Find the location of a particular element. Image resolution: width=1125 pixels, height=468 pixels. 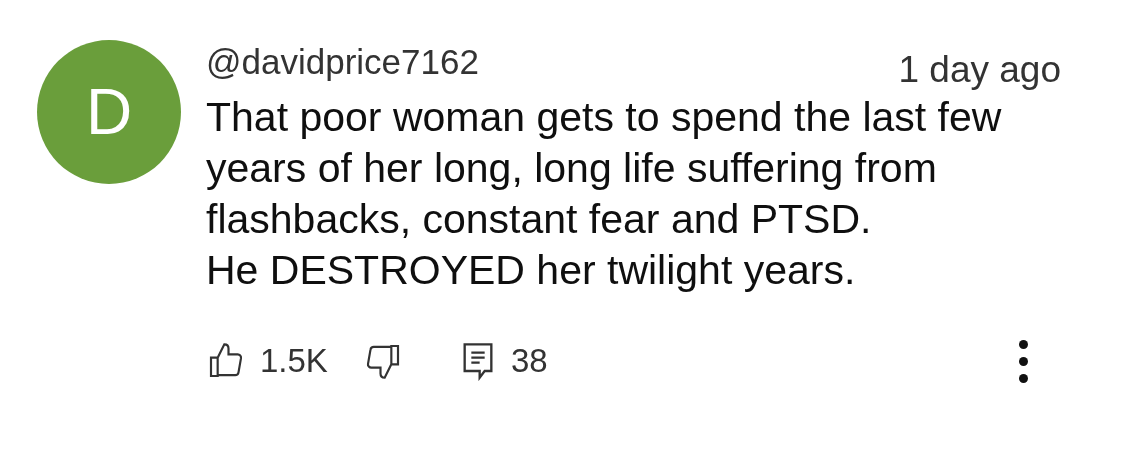

timestamp: 1 day ago is located at coordinates (979, 70).